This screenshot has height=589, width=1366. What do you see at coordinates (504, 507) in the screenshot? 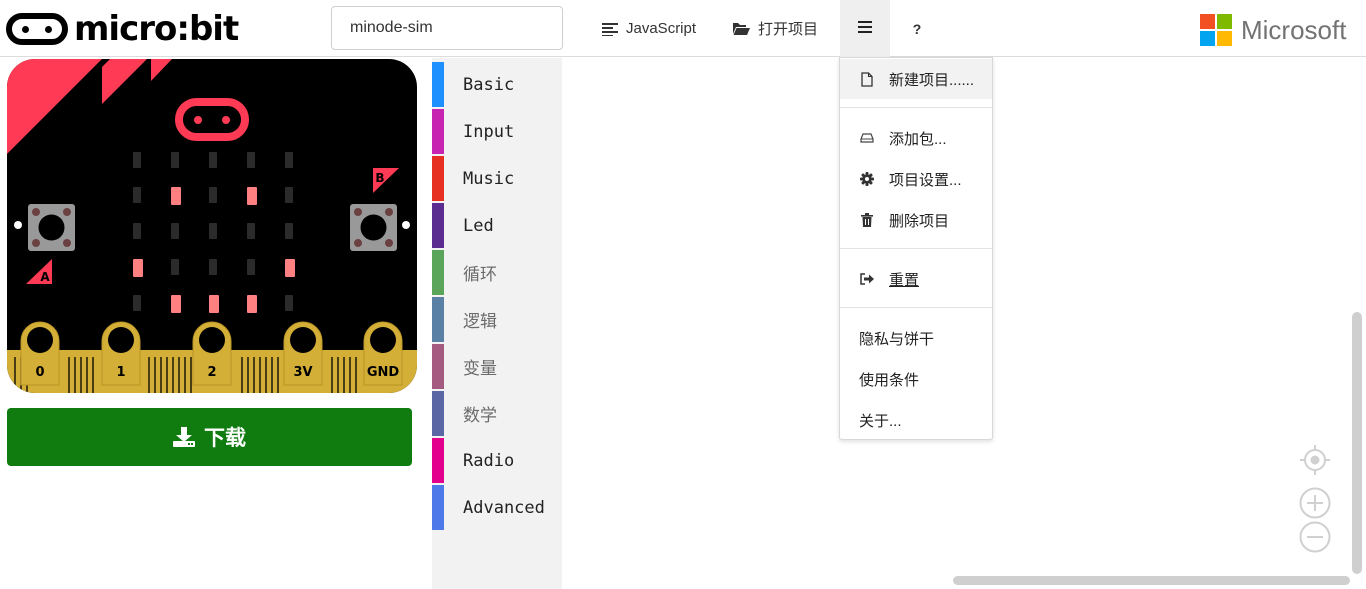
I see `category-label: Advanced` at bounding box center [504, 507].